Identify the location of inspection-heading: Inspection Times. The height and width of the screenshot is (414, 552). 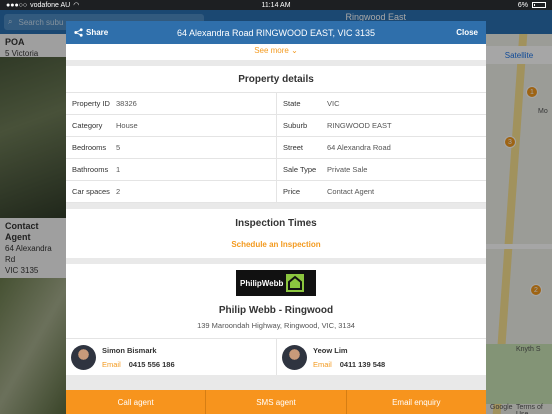
(276, 223).